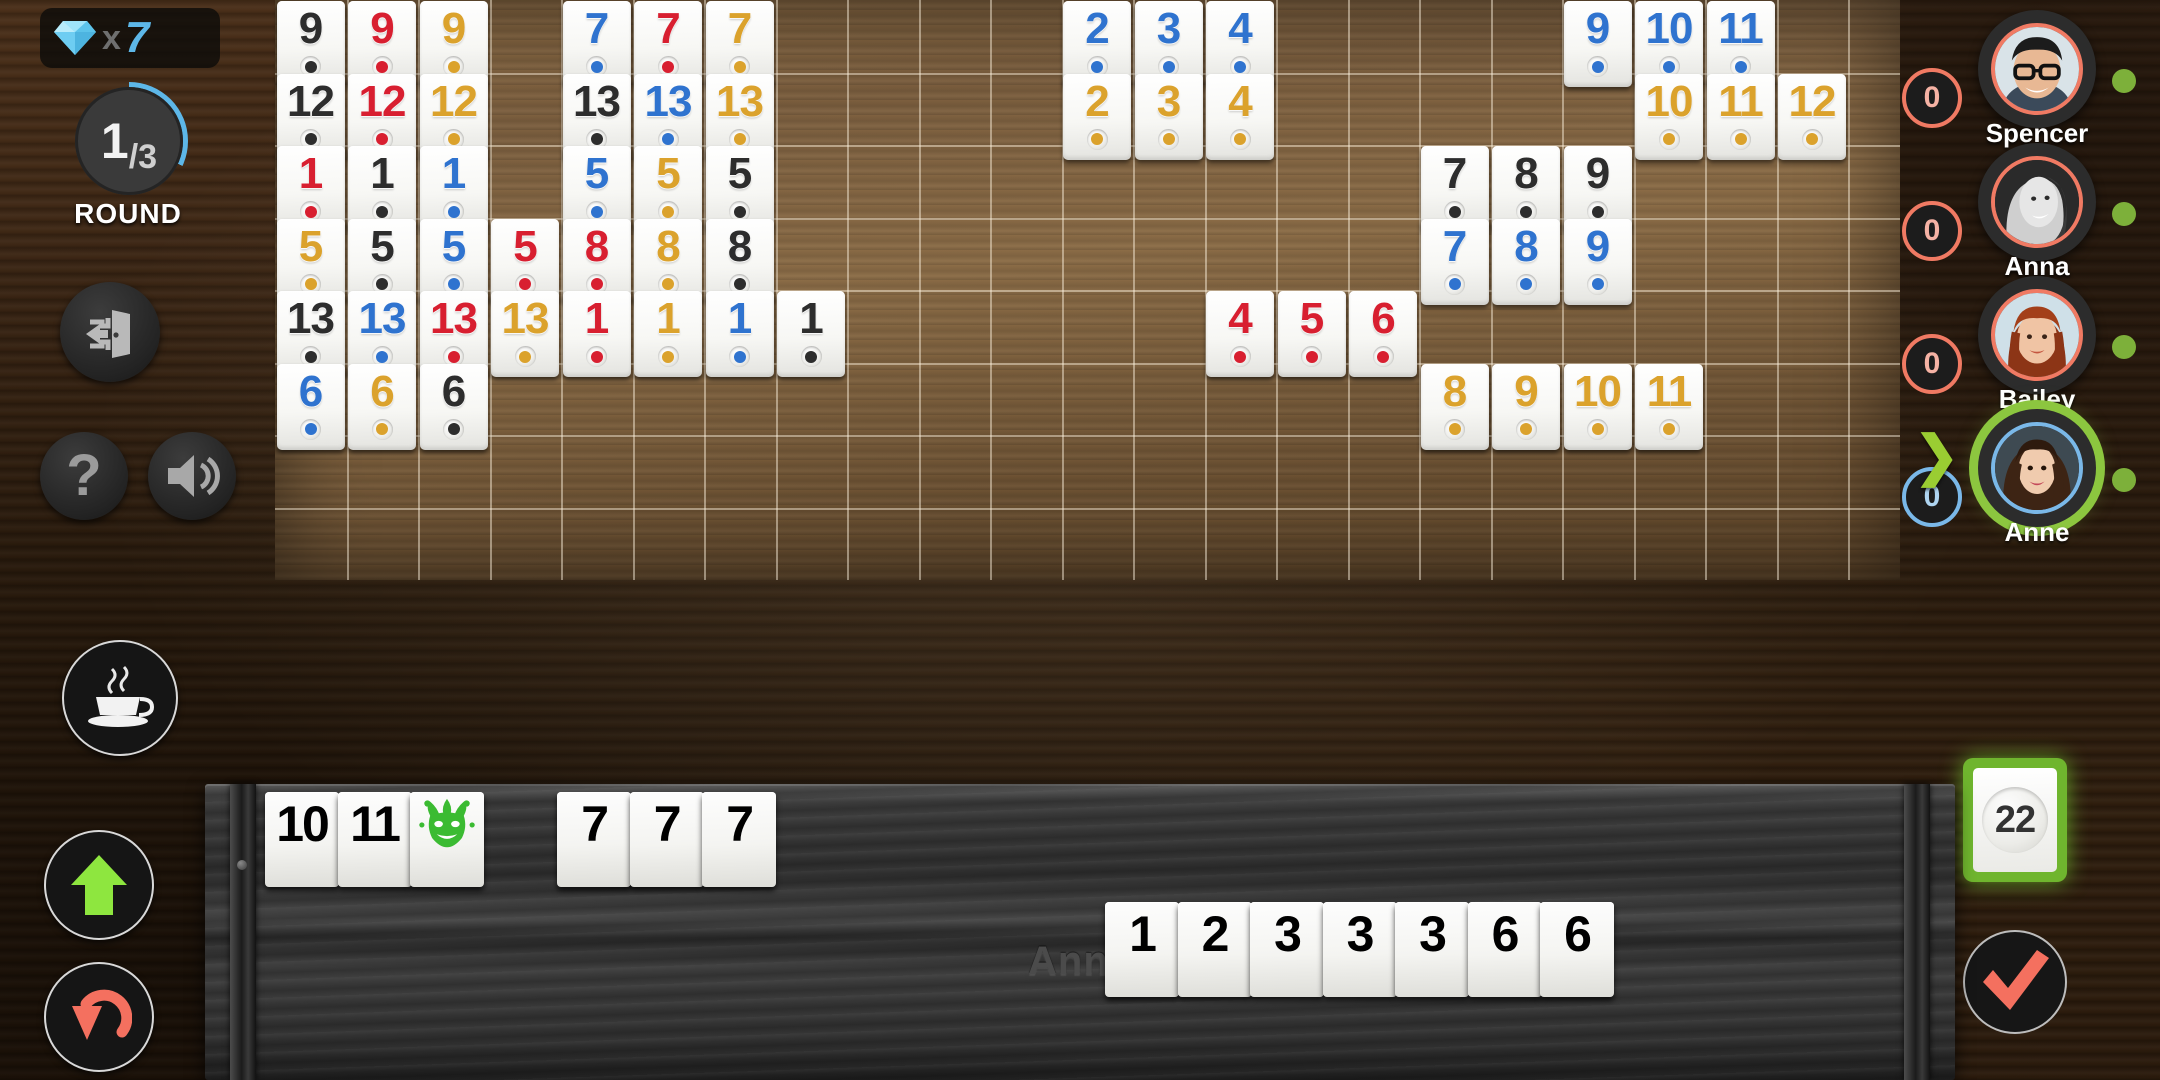  I want to click on rack-tile-bottom: 2, so click(1214, 949).